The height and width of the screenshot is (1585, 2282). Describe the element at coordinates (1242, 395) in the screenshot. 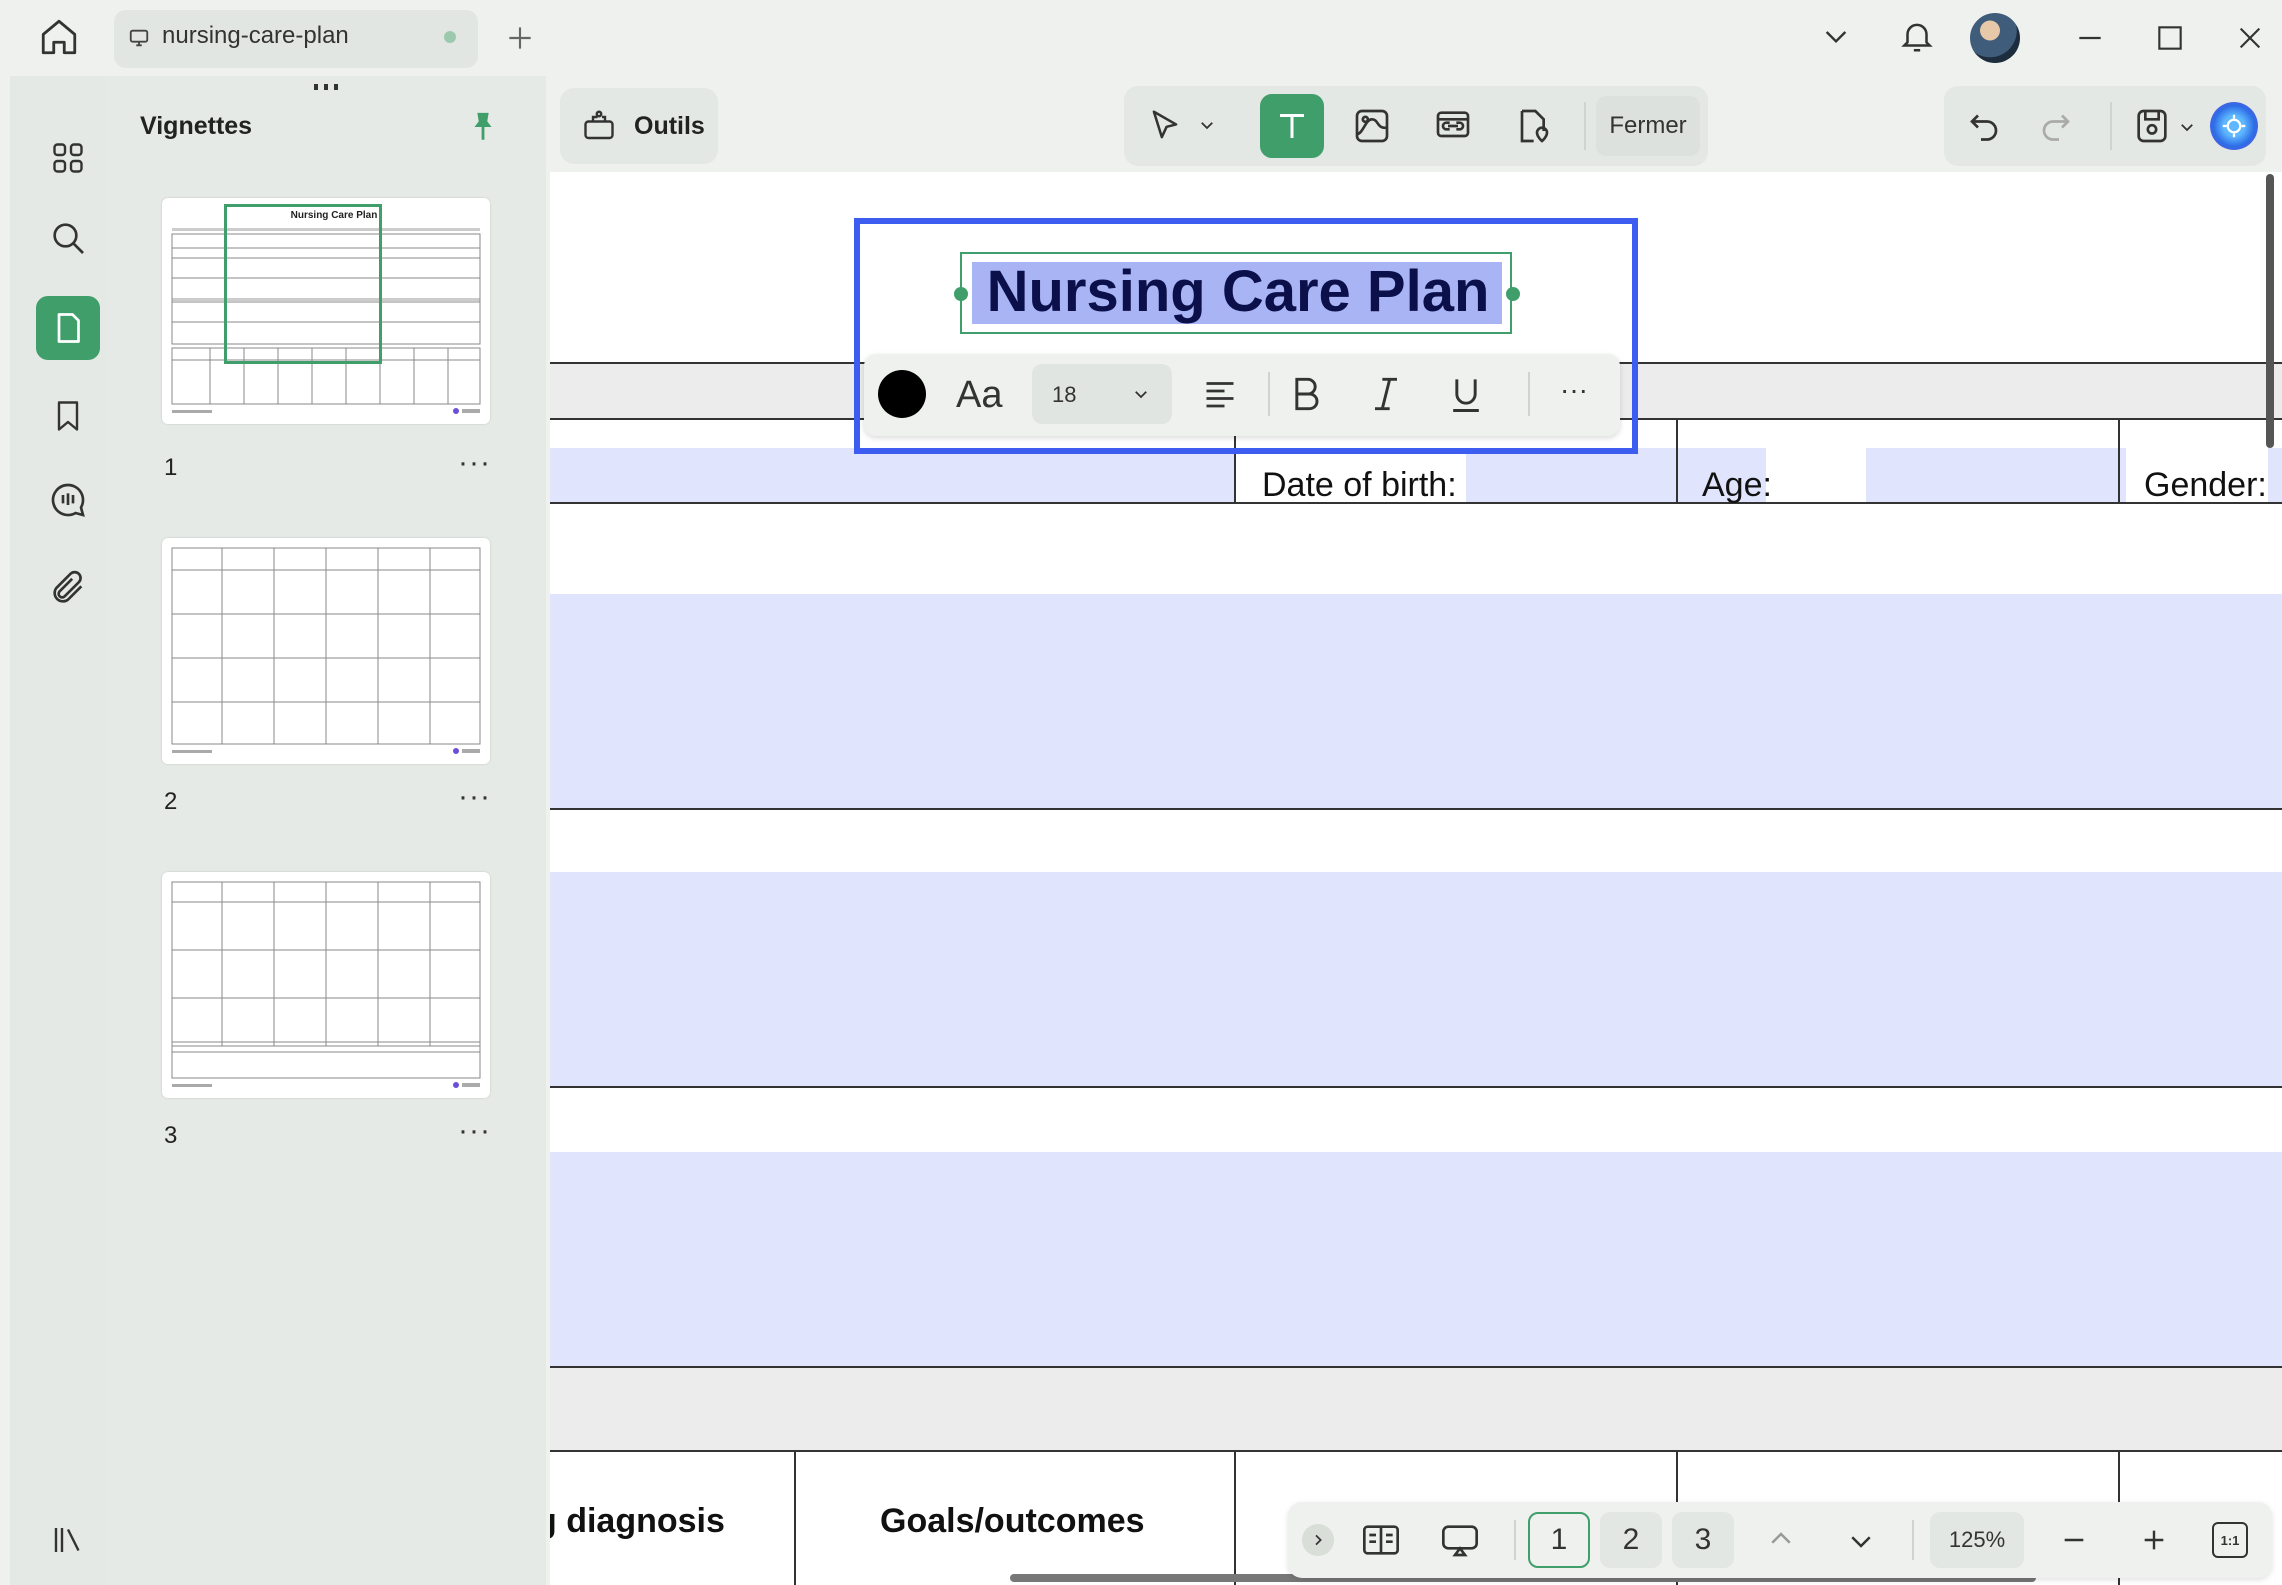

I see `text-format-bar: Aa 18 ···` at that location.